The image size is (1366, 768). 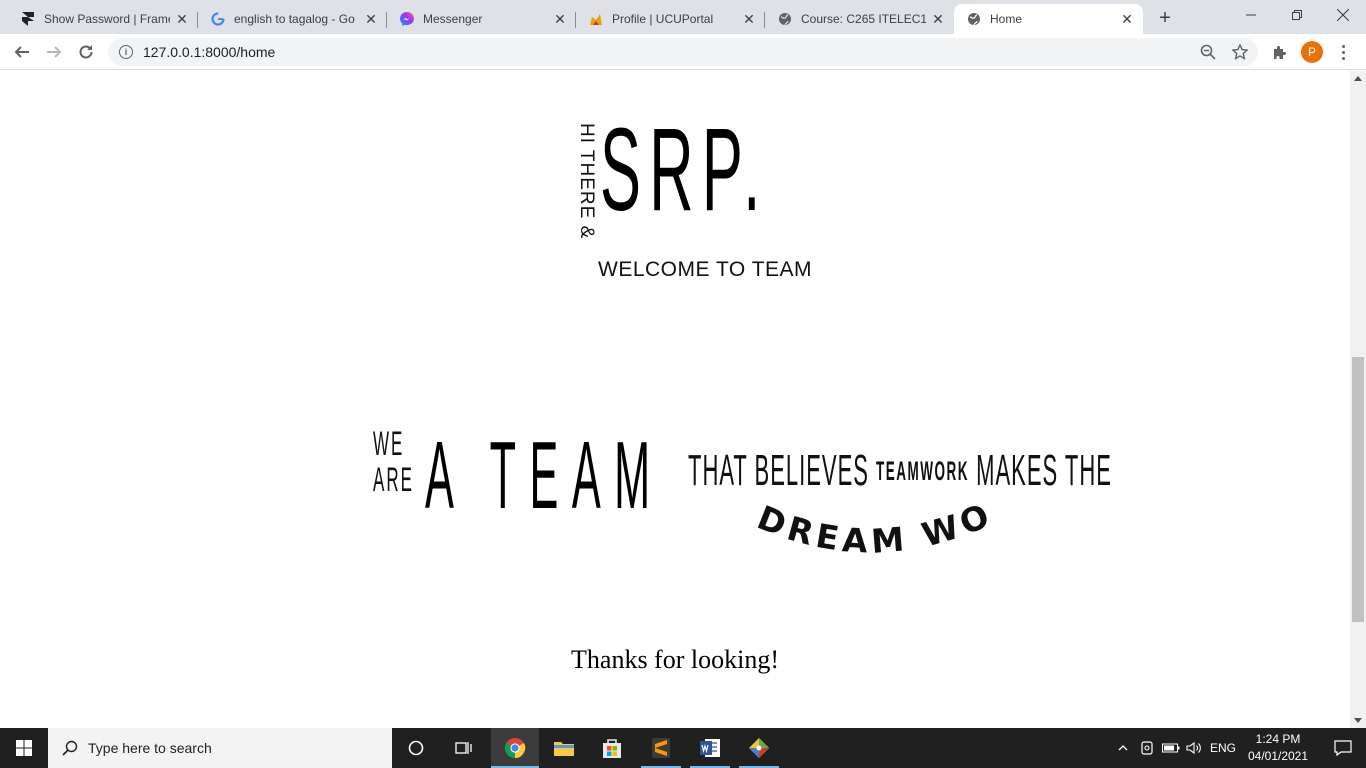 I want to click on tab-show-password: Show Password | Frame ✕, so click(x=103, y=19).